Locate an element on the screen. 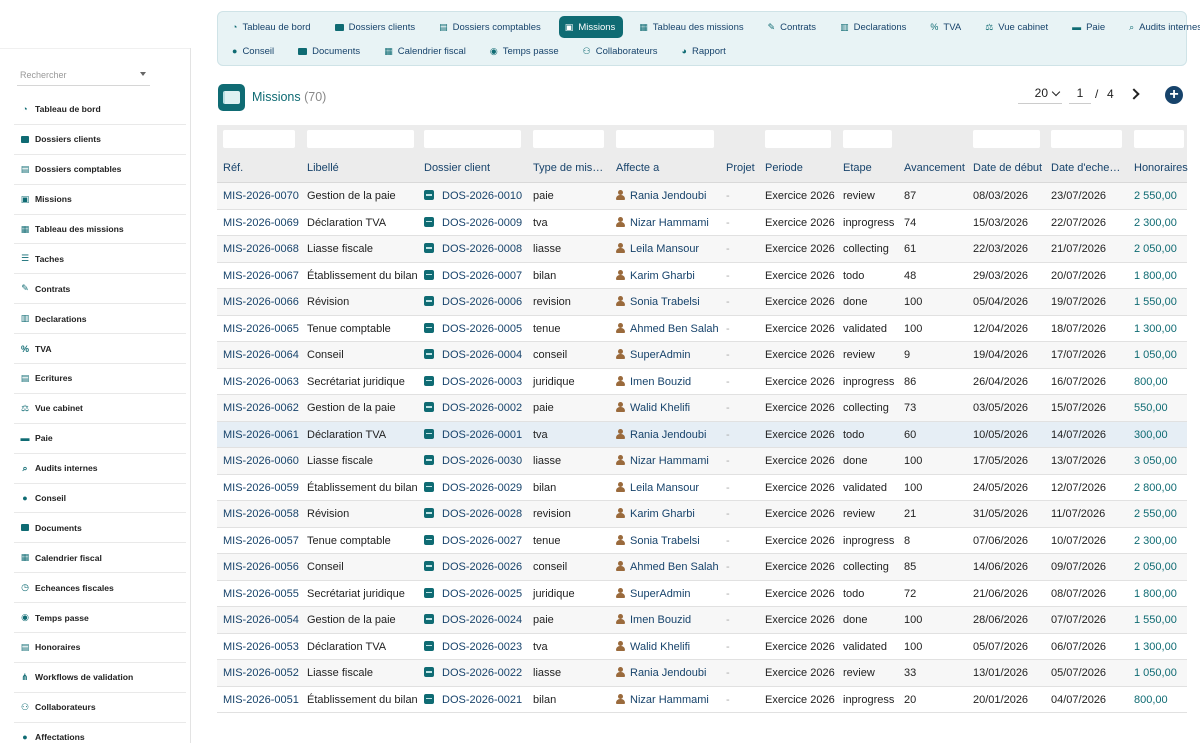 The image size is (1200, 743). mission-ref-link: MIS-2026-0060 is located at coordinates (261, 461).